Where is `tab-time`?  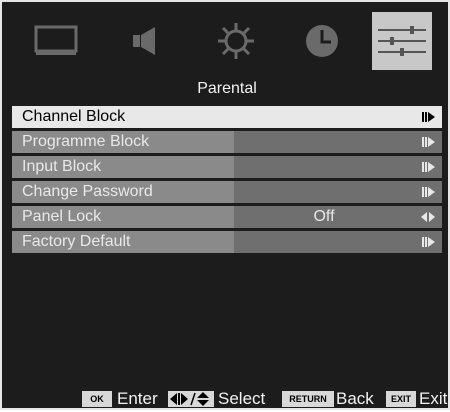 tab-time is located at coordinates (322, 41).